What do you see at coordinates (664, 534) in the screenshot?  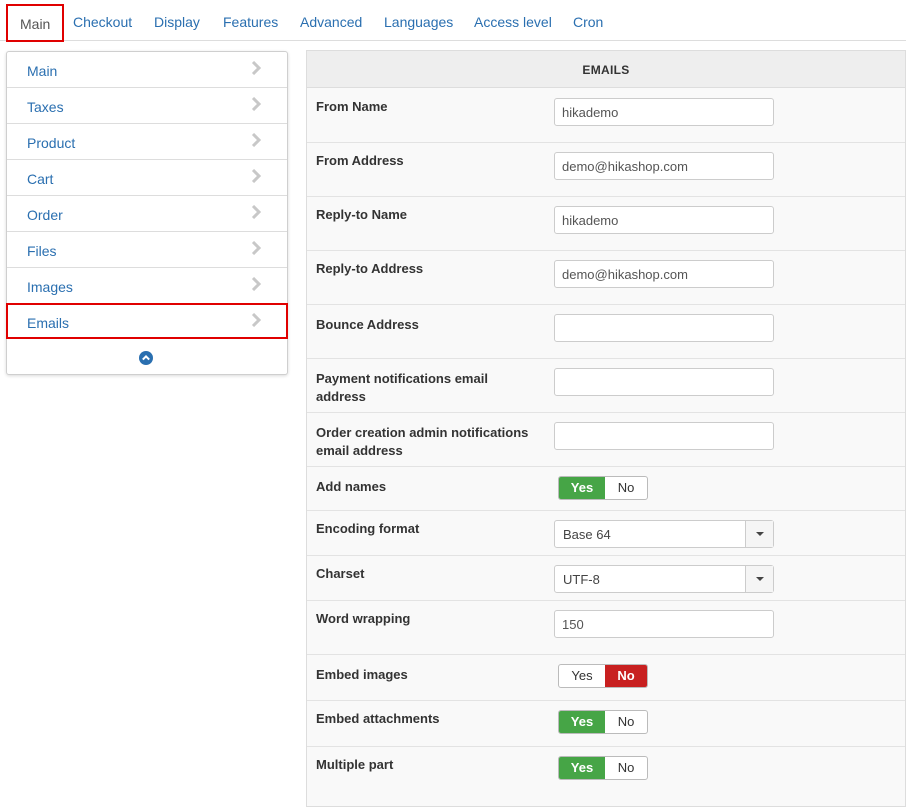 I see `encoding-format-select: Base 64` at bounding box center [664, 534].